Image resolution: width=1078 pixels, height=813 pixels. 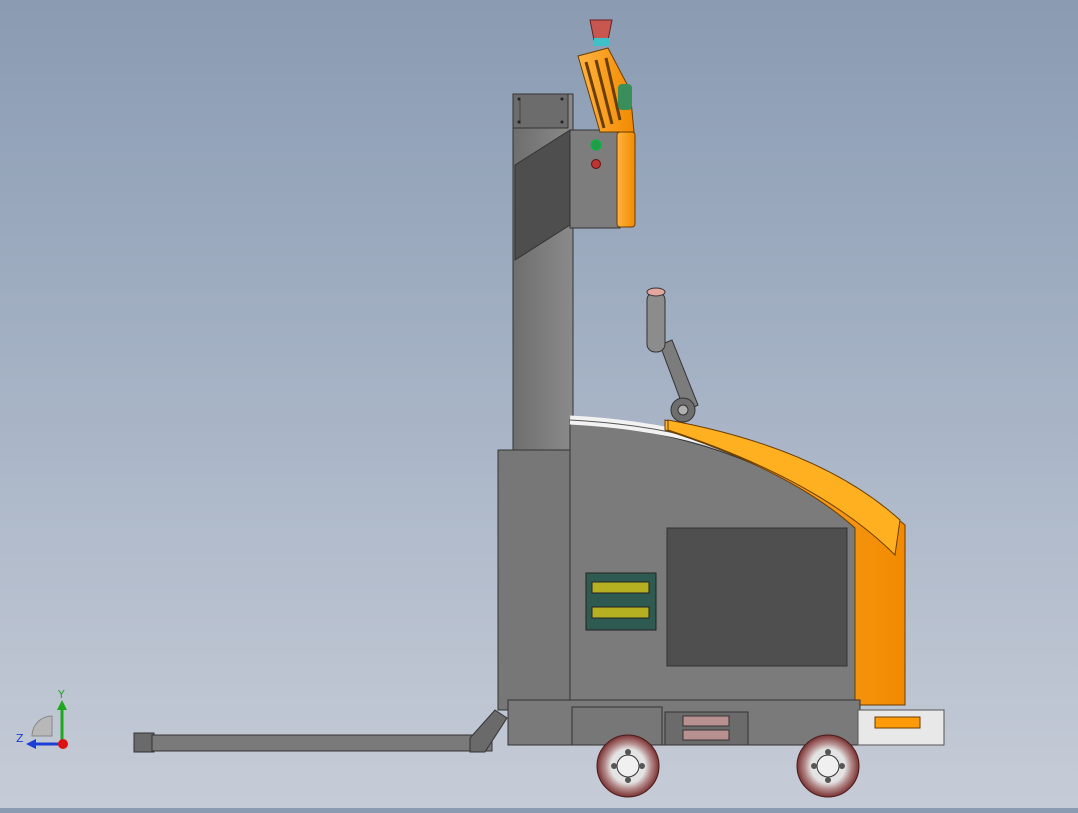 What do you see at coordinates (63, 744) in the screenshot?
I see `x-axis-dot` at bounding box center [63, 744].